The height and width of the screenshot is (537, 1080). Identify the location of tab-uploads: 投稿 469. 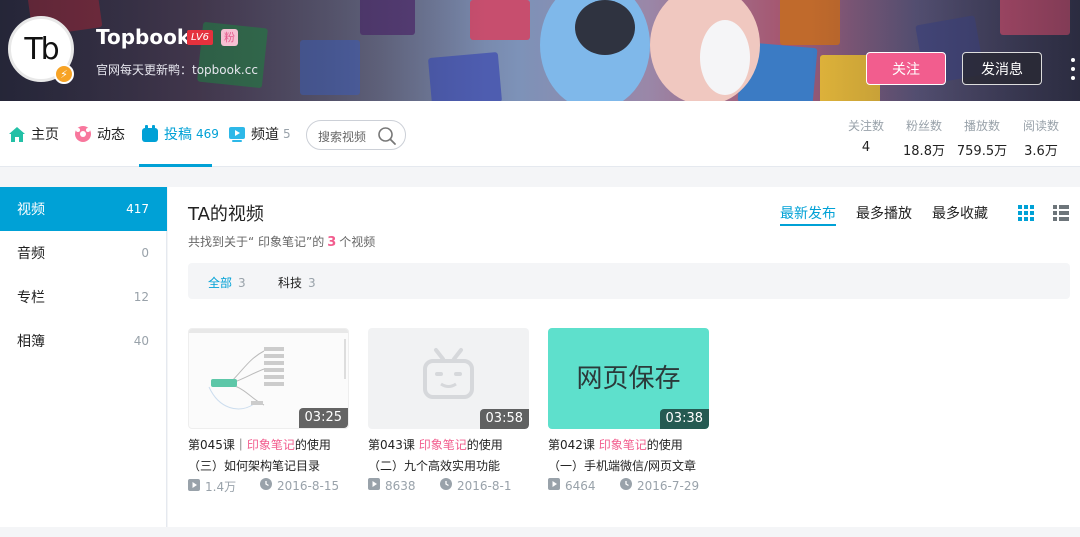
(180, 134).